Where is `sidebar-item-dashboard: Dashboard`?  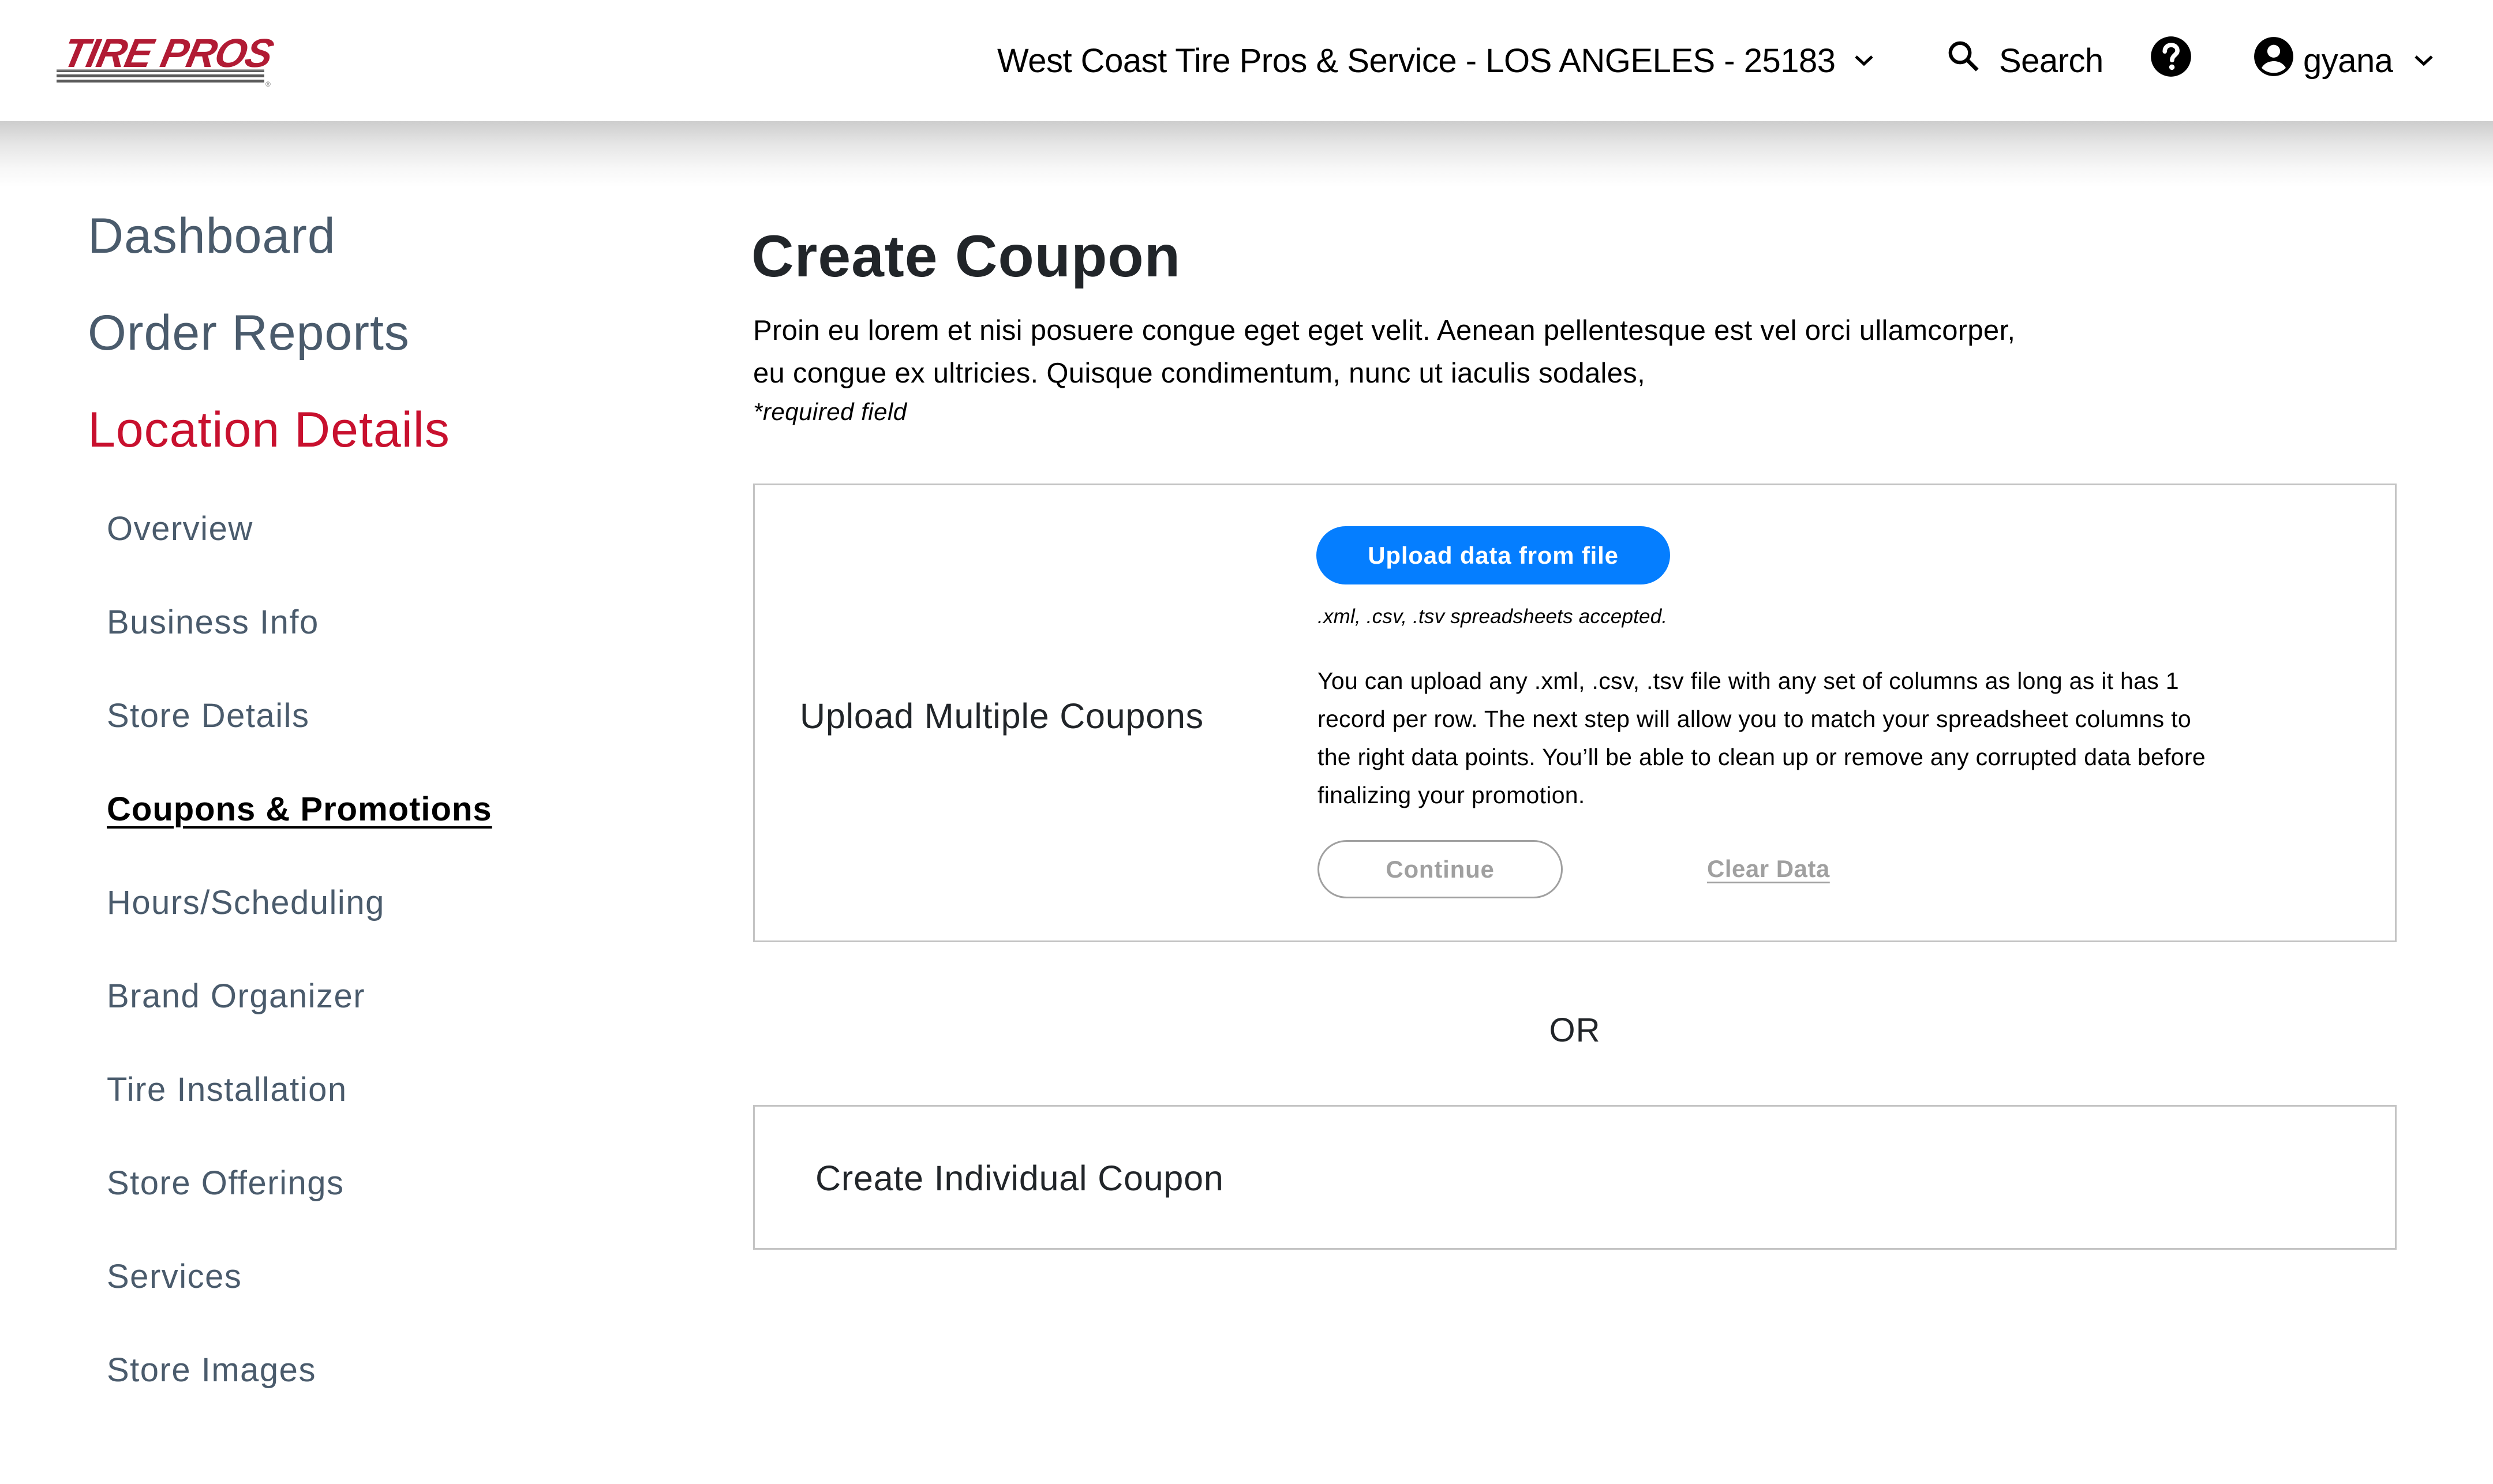 sidebar-item-dashboard: Dashboard is located at coordinates (212, 236).